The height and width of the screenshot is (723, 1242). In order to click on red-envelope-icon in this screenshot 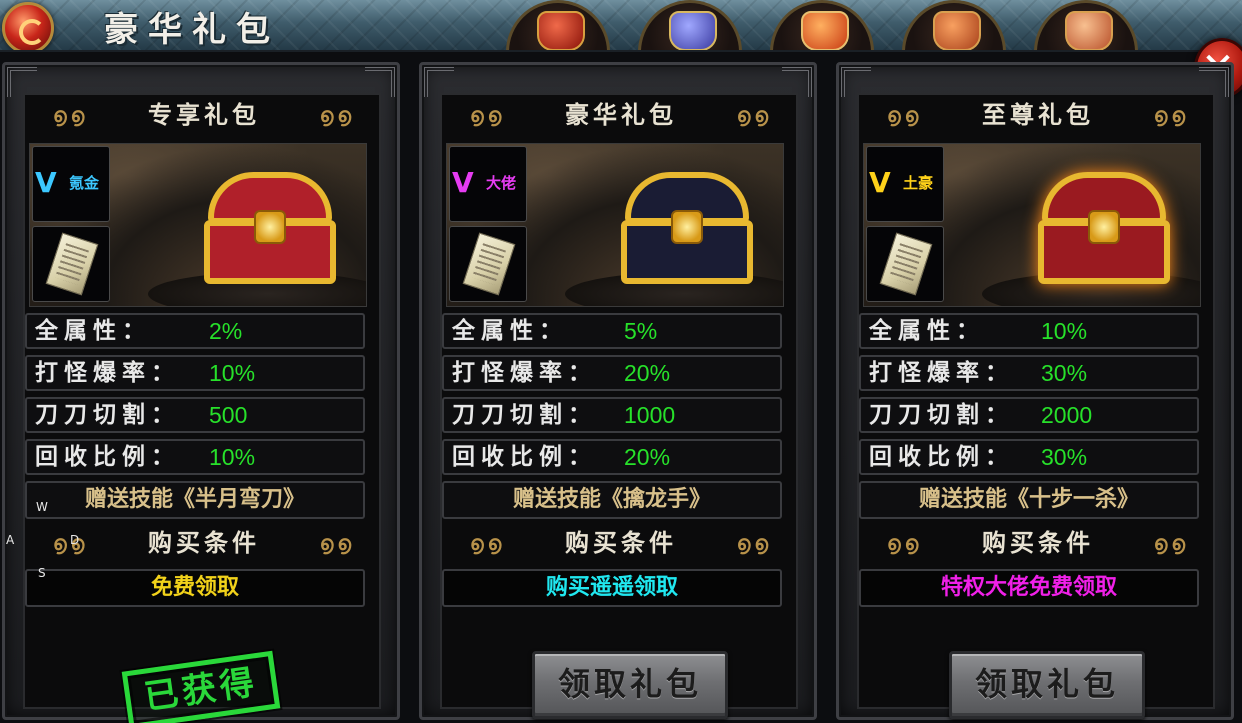, I will do `click(561, 30)`.